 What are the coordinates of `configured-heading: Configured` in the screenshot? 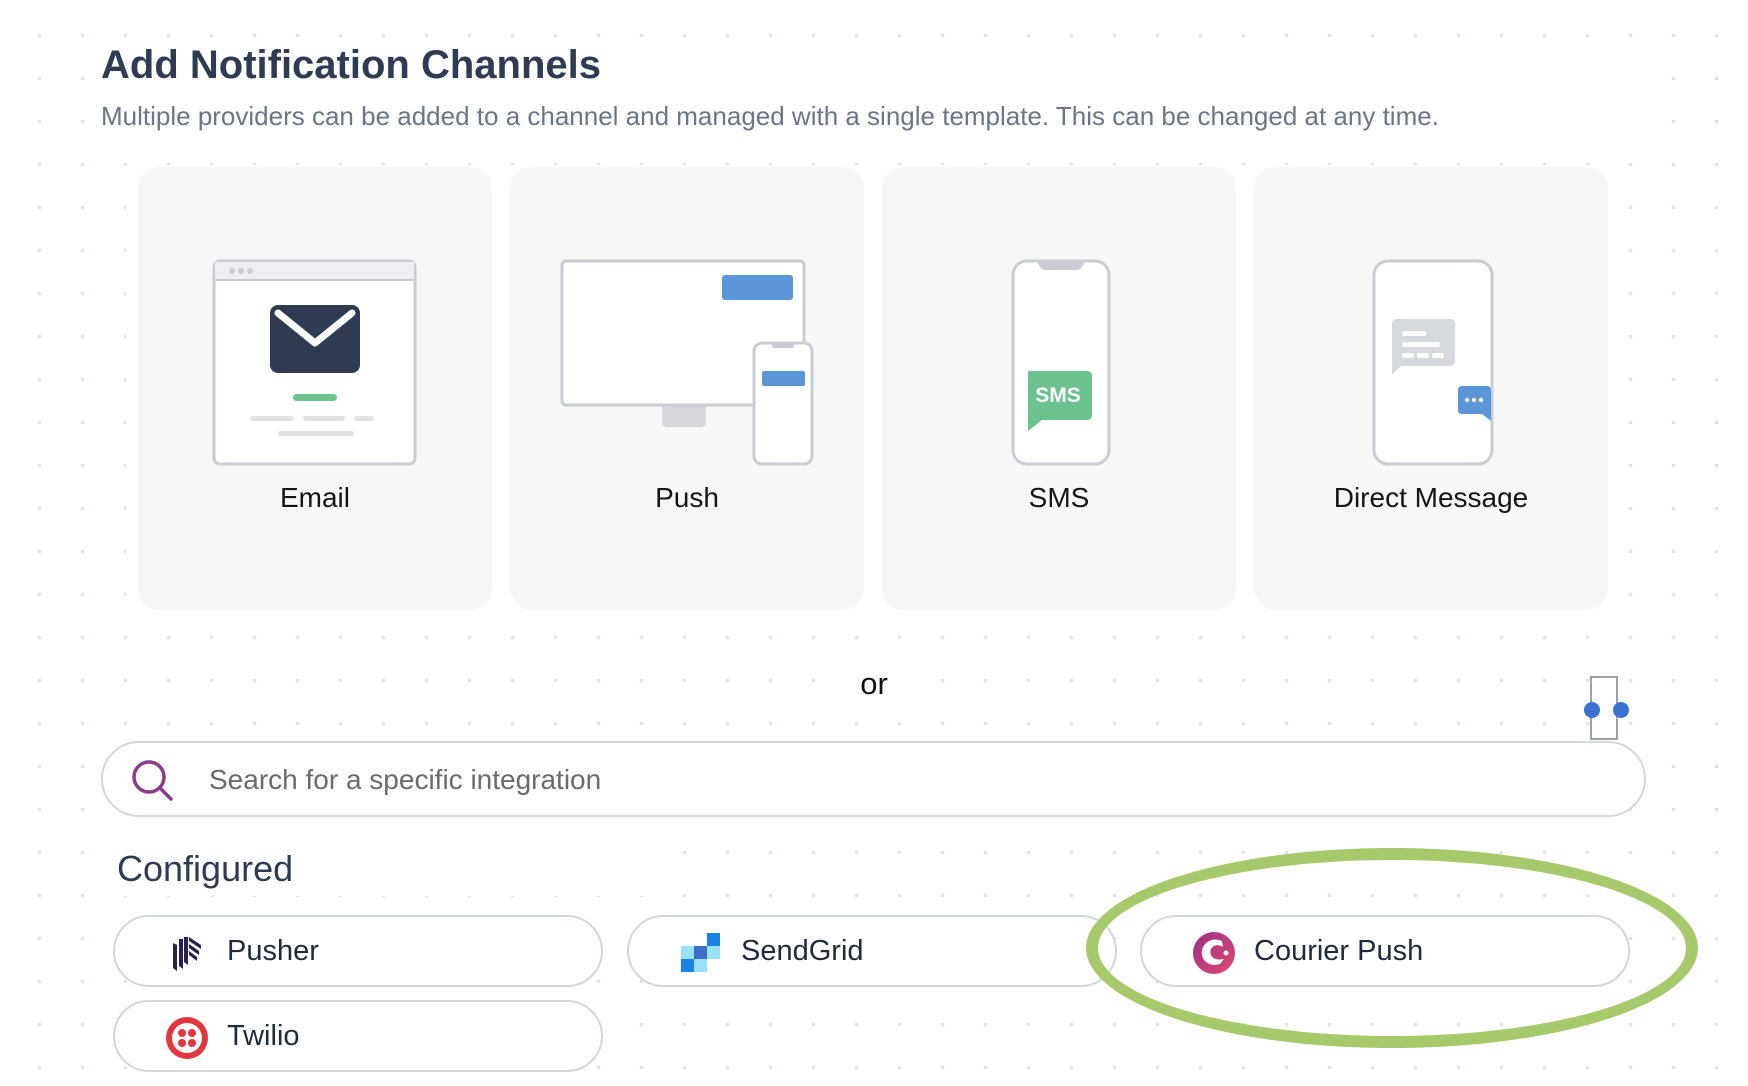 It's located at (205, 868).